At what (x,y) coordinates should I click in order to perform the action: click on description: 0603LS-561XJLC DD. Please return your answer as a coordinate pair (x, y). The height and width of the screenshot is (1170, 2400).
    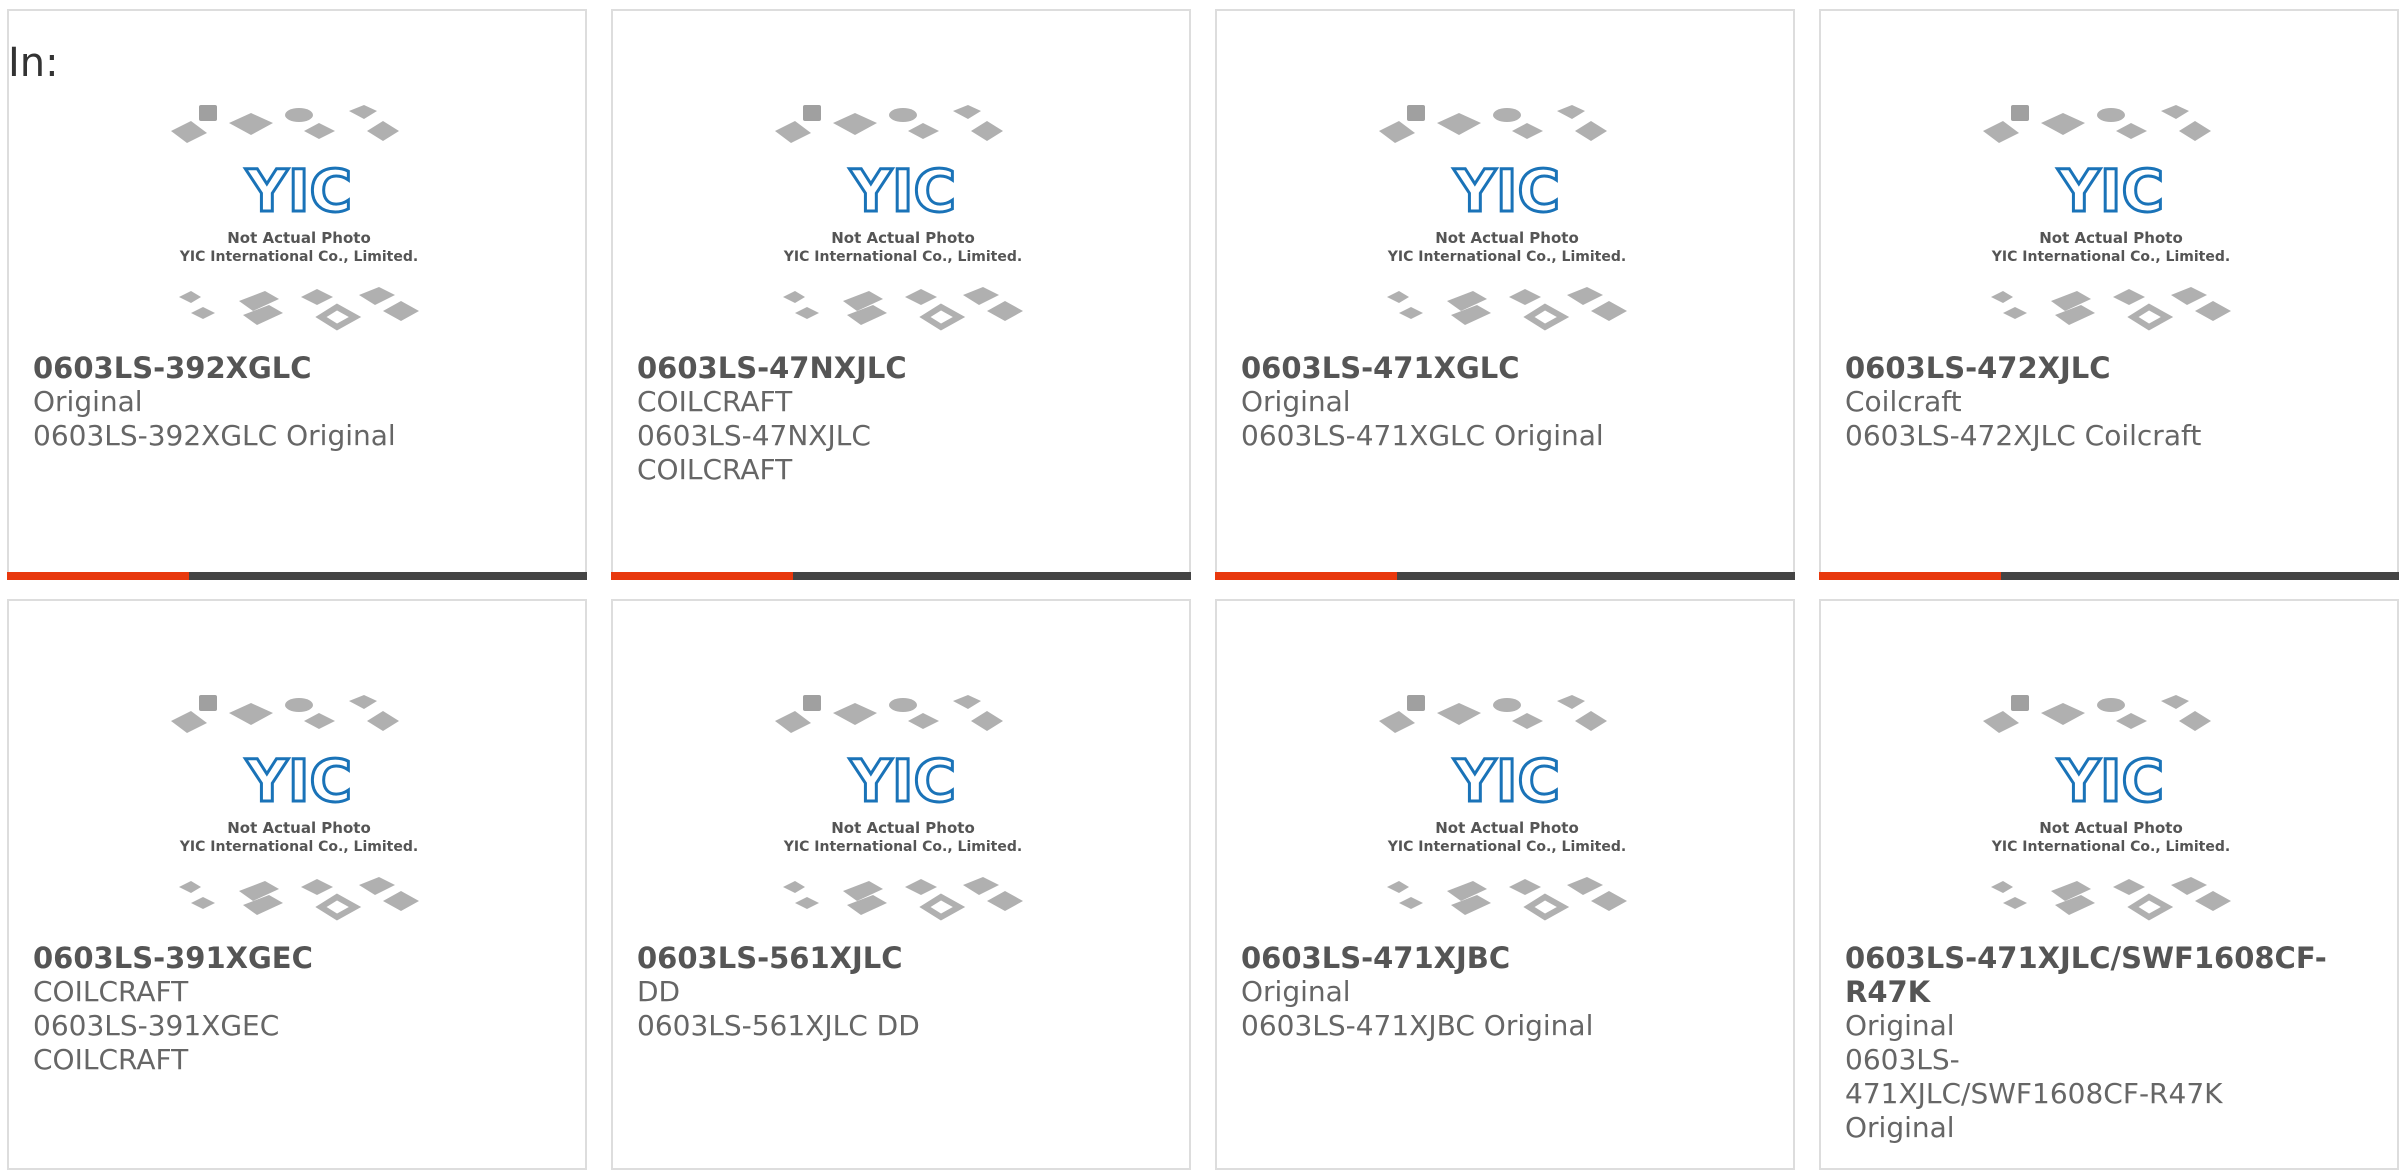
    Looking at the image, I should click on (778, 1025).